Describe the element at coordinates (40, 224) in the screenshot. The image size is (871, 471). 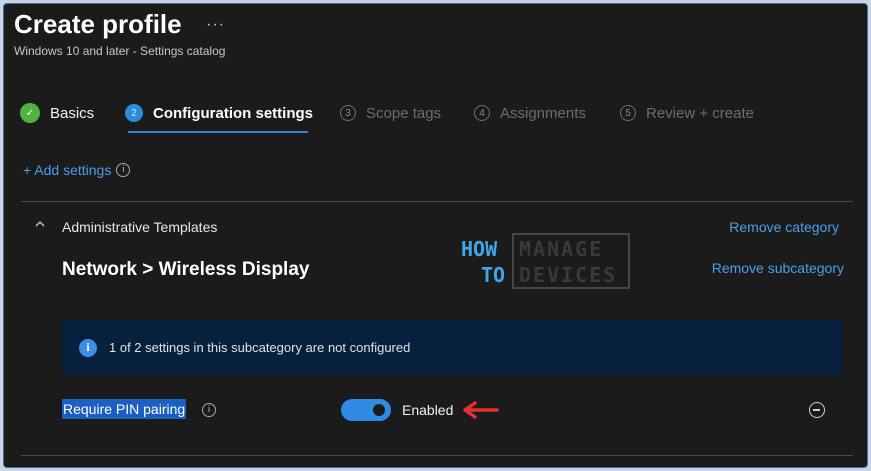
I see `chevron-up-icon` at that location.